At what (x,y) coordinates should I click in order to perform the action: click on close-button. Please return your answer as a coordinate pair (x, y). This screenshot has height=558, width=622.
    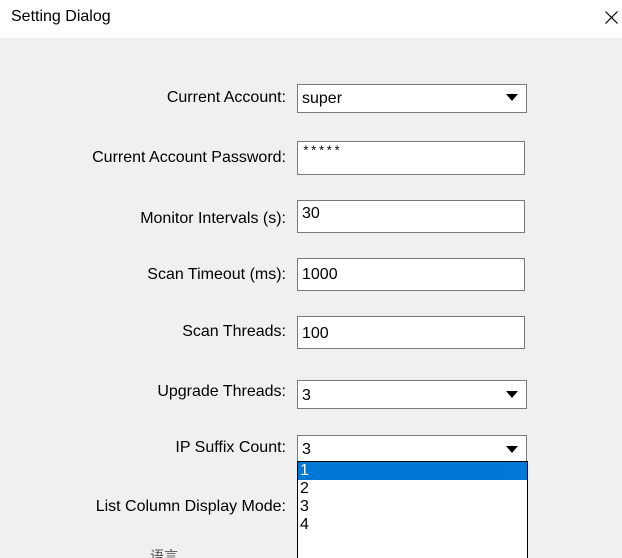
    Looking at the image, I should click on (611, 17).